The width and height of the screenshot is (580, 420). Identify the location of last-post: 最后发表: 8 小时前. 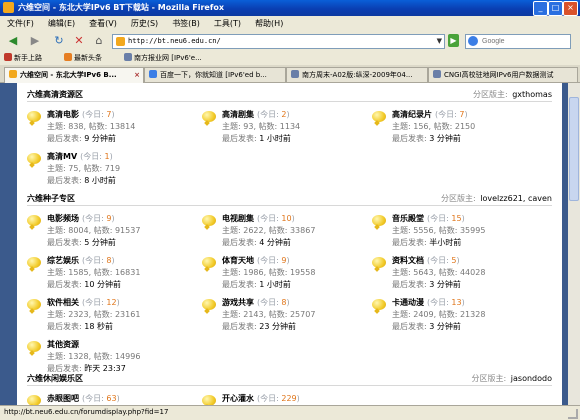
(81, 180).